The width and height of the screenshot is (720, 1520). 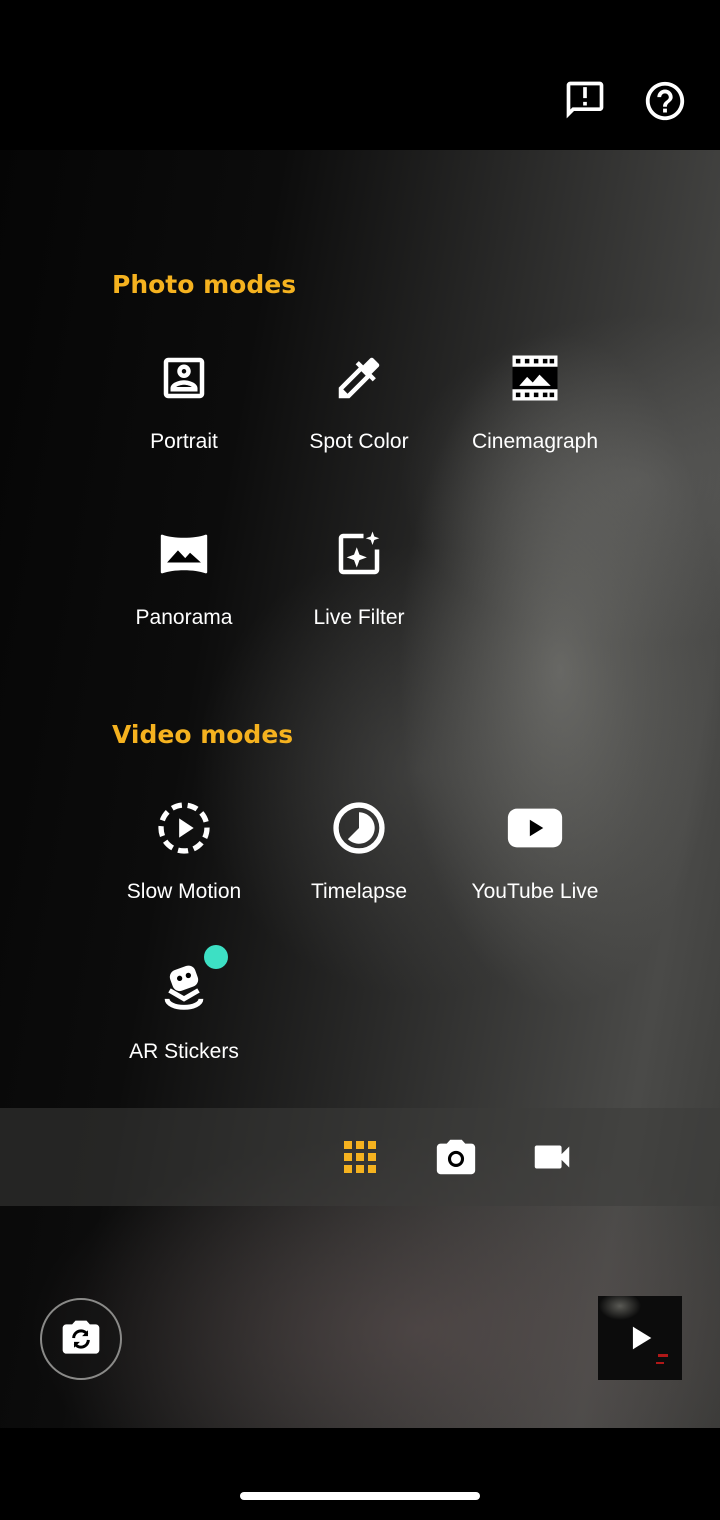 I want to click on video-camera-icon, so click(x=552, y=1157).